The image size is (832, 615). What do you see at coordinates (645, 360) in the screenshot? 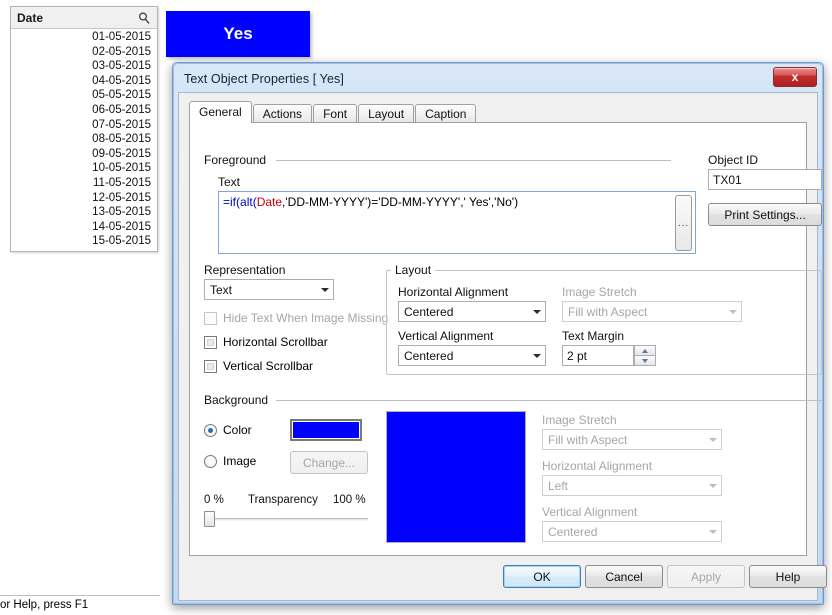
I see `stepper-down-icon` at bounding box center [645, 360].